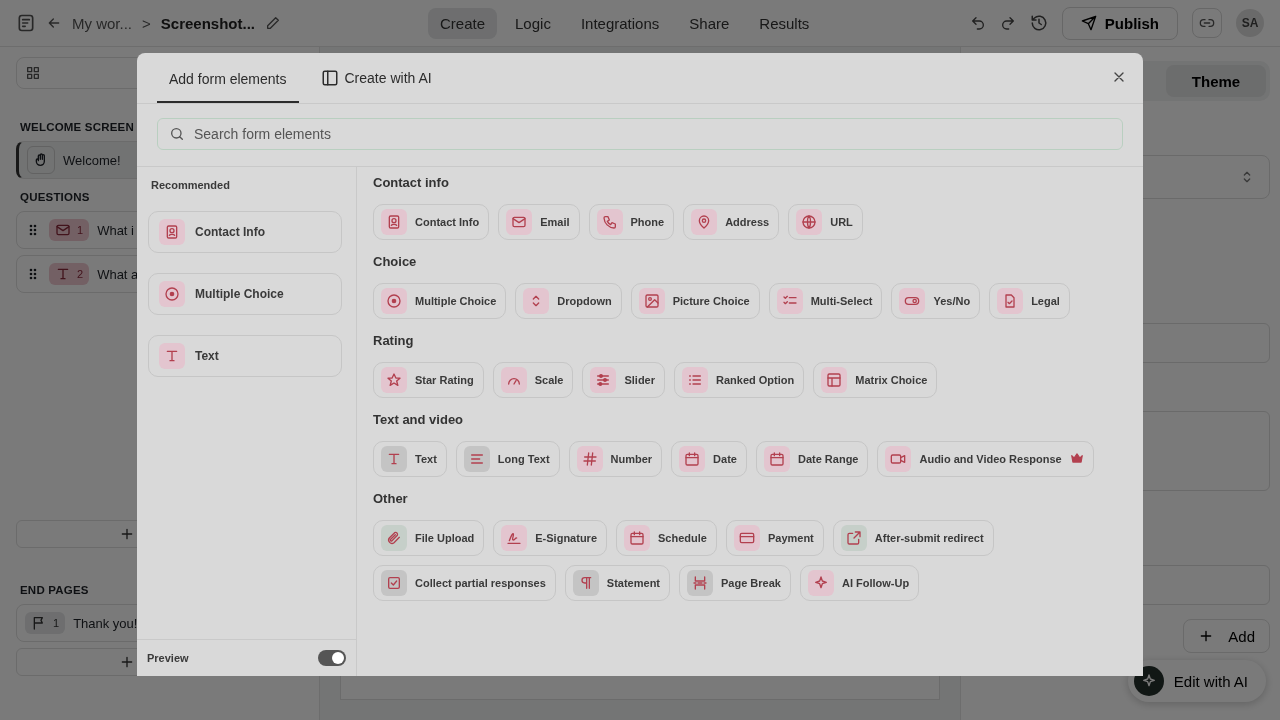  I want to click on preview-label: Preview, so click(168, 658).